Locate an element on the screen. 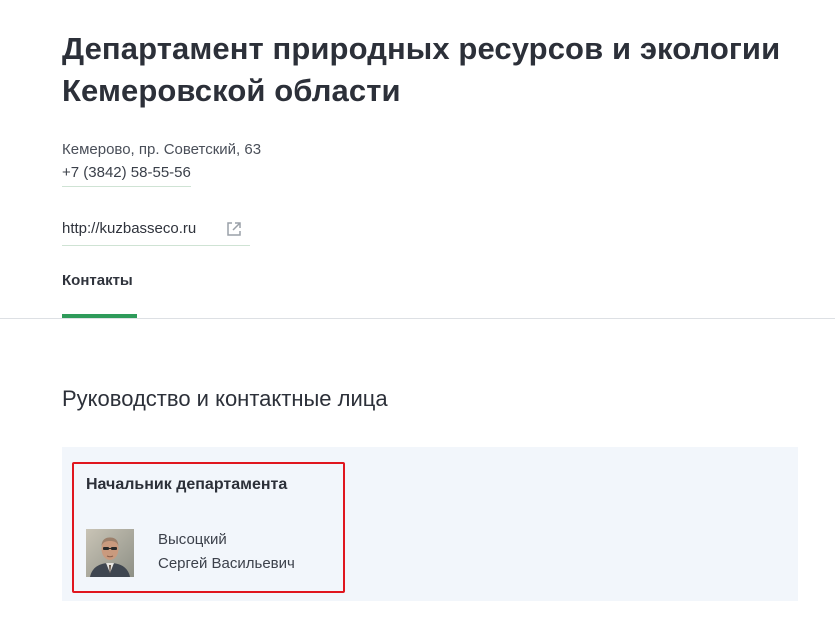 The height and width of the screenshot is (626, 835). person-first-middle-name: Сергей Васильевич is located at coordinates (226, 564).